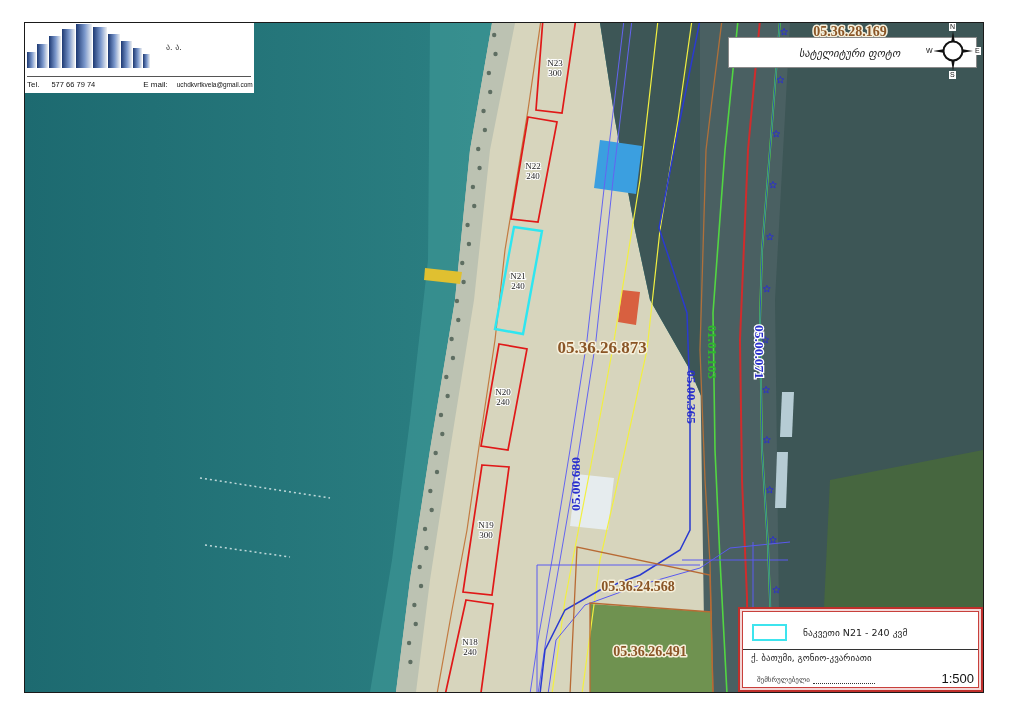 Image resolution: width=1023 pixels, height=724 pixels. Describe the element at coordinates (957, 678) in the screenshot. I see `scale-text: 1:500` at that location.